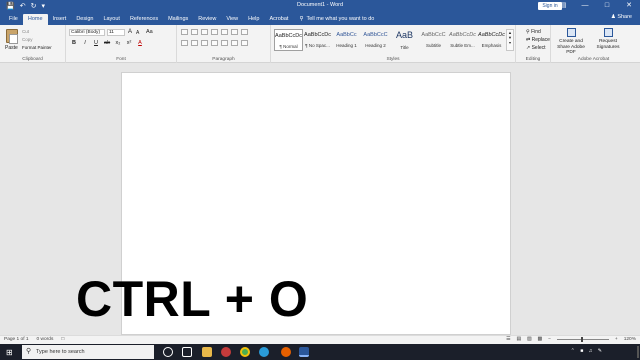 Image resolution: width=640 pixels, height=360 pixels. What do you see at coordinates (629, 6) in the screenshot?
I see `close-icon: ✕` at bounding box center [629, 6].